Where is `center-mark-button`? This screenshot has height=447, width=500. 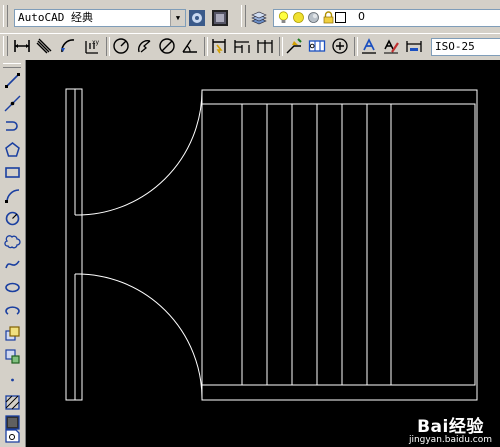 center-mark-button is located at coordinates (340, 46).